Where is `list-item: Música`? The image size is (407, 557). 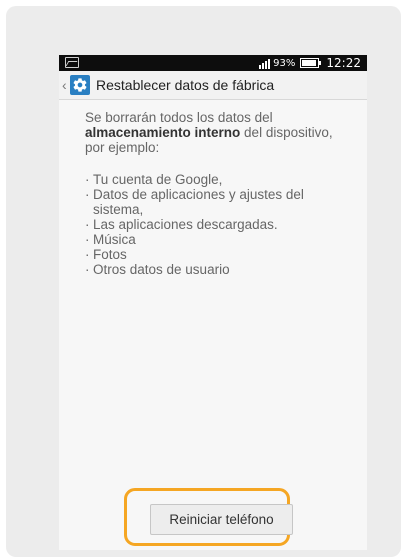
list-item: Música is located at coordinates (220, 239).